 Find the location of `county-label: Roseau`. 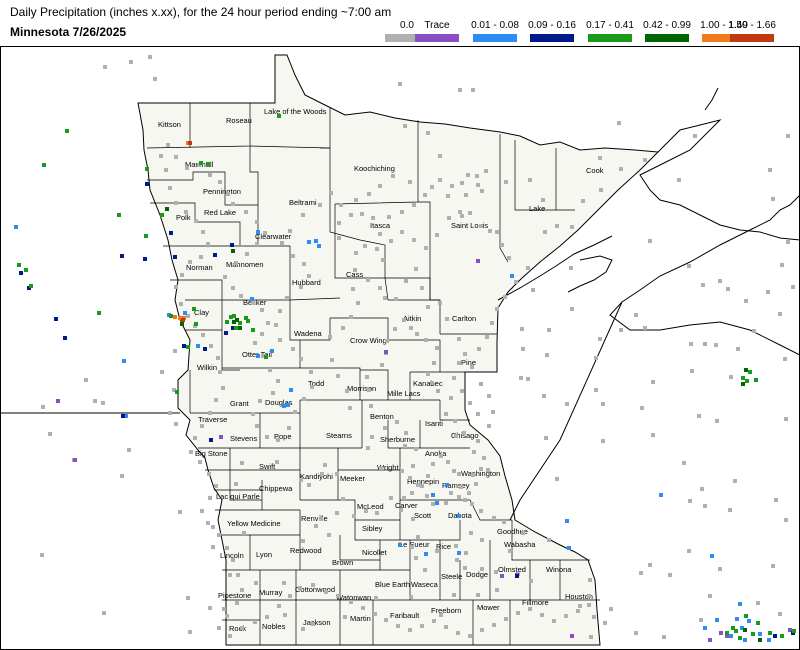

county-label: Roseau is located at coordinates (239, 120).